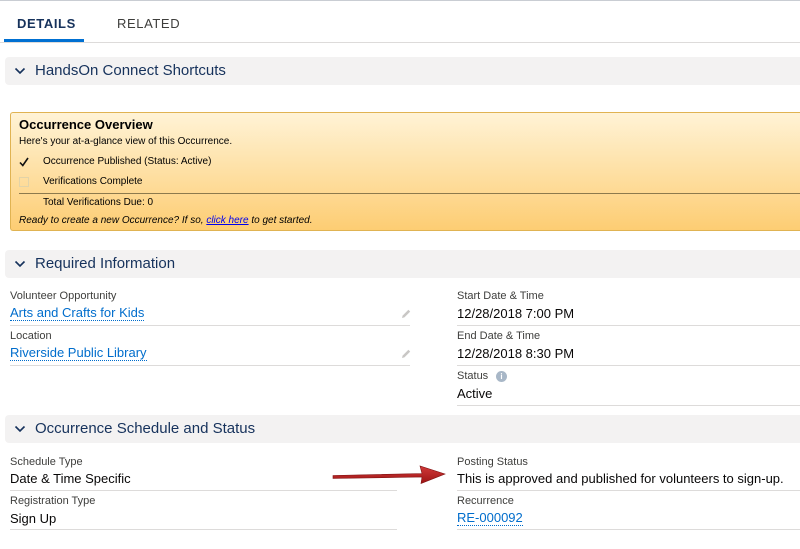 This screenshot has height=549, width=800. What do you see at coordinates (46, 462) in the screenshot?
I see `schedule-type-label: Schedule Type` at bounding box center [46, 462].